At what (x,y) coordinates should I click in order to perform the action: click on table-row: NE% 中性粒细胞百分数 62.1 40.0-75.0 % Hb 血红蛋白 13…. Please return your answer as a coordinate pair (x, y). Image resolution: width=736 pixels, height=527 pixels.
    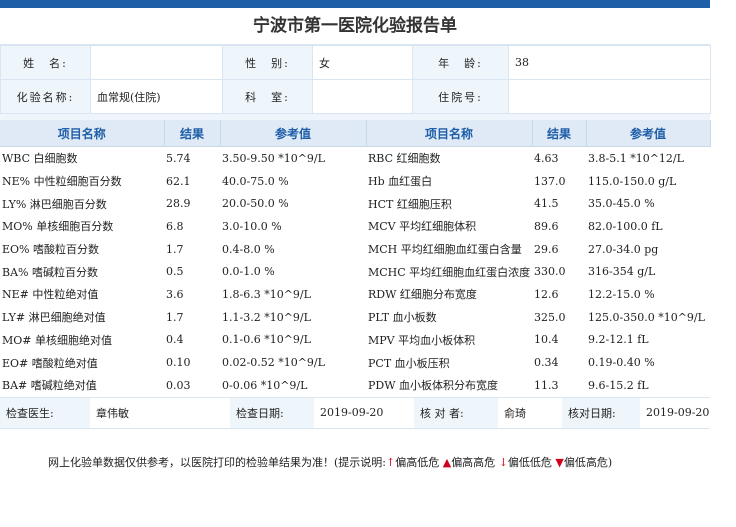
    Looking at the image, I should click on (355, 181).